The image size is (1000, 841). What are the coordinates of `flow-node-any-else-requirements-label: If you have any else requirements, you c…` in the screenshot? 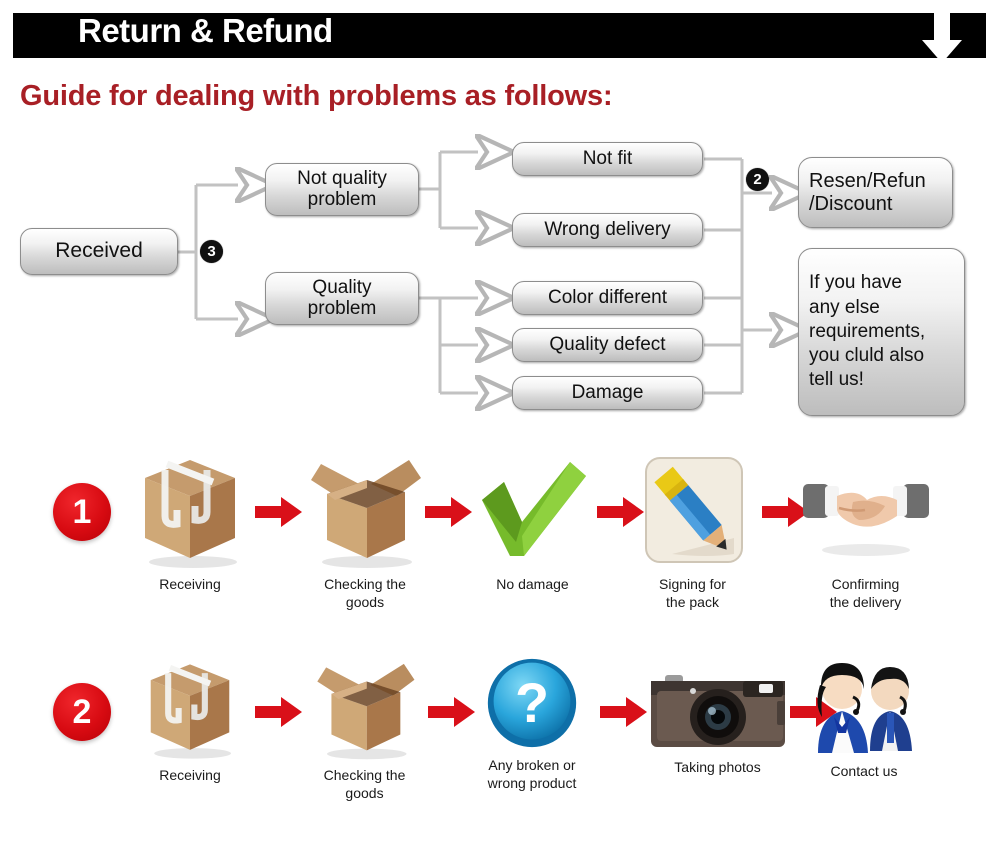 It's located at (867, 331).